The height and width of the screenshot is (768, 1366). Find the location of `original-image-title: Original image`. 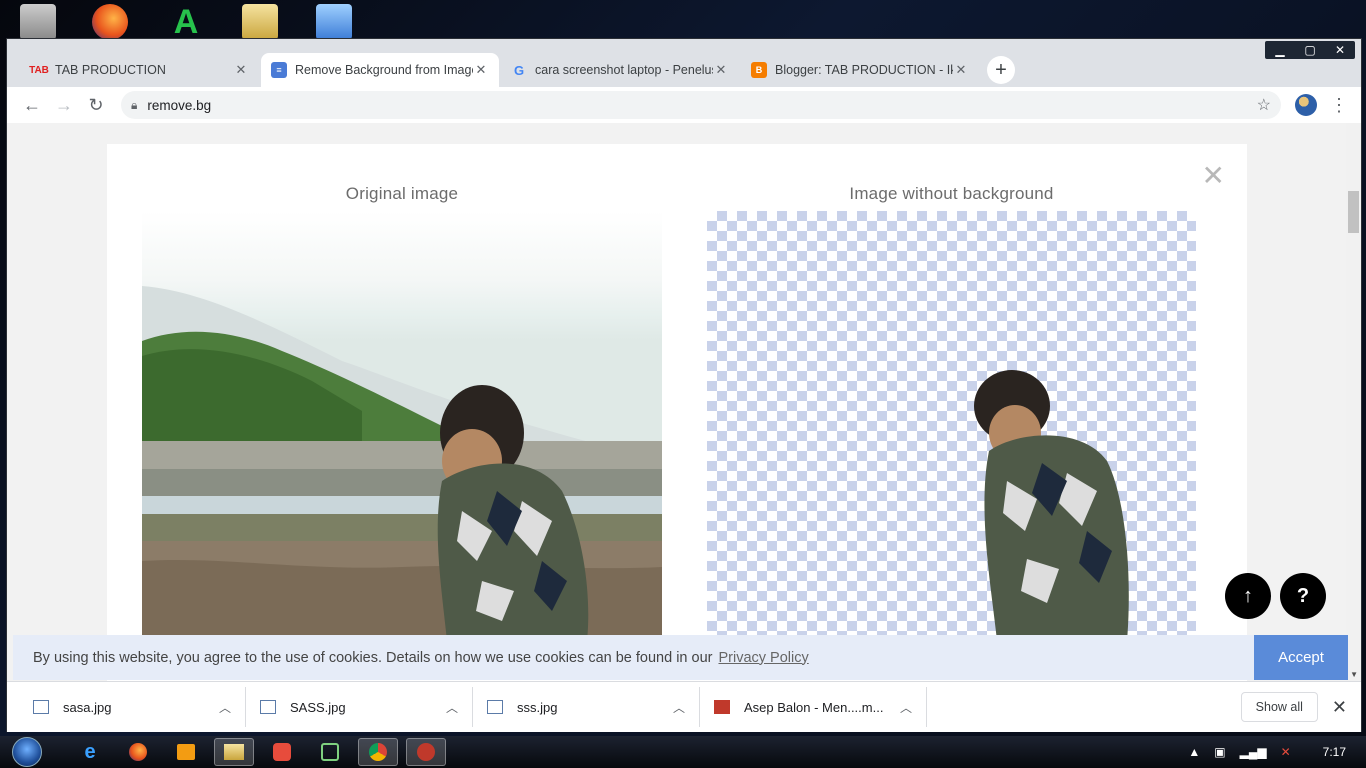

original-image-title: Original image is located at coordinates (402, 193).